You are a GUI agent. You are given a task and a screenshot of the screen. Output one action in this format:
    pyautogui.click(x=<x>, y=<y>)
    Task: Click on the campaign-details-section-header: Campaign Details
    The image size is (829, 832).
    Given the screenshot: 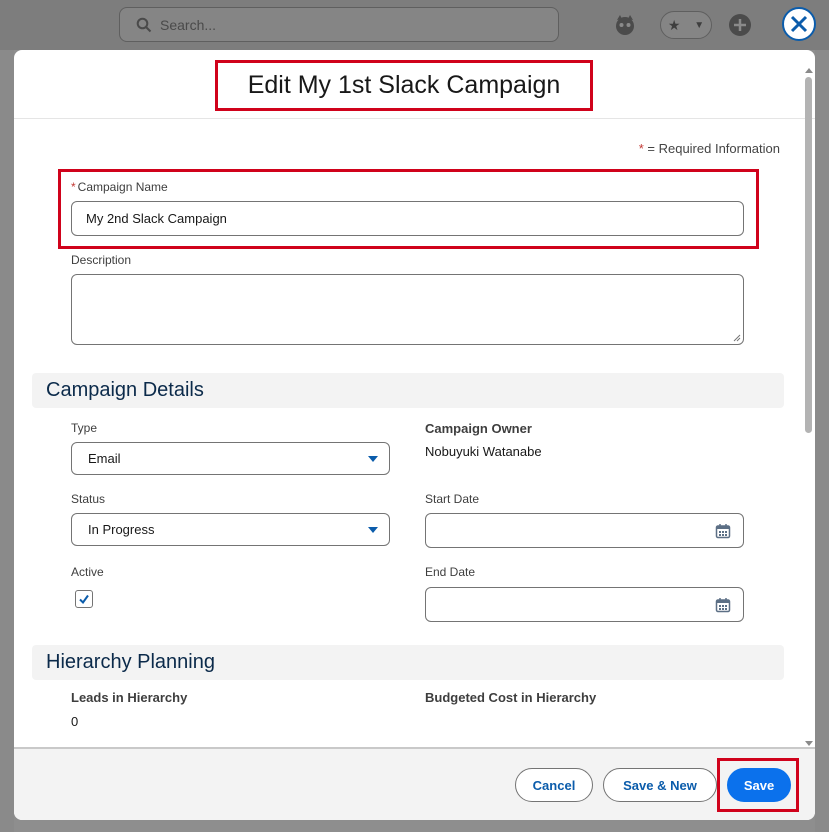 What is the action you would take?
    pyautogui.click(x=408, y=390)
    